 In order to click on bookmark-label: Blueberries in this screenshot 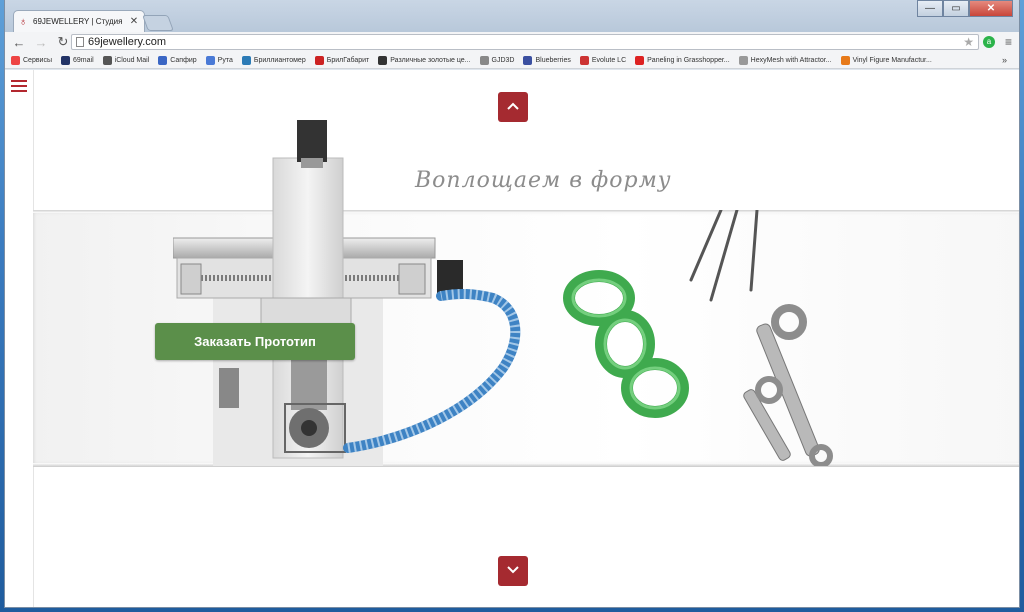, I will do `click(553, 60)`.